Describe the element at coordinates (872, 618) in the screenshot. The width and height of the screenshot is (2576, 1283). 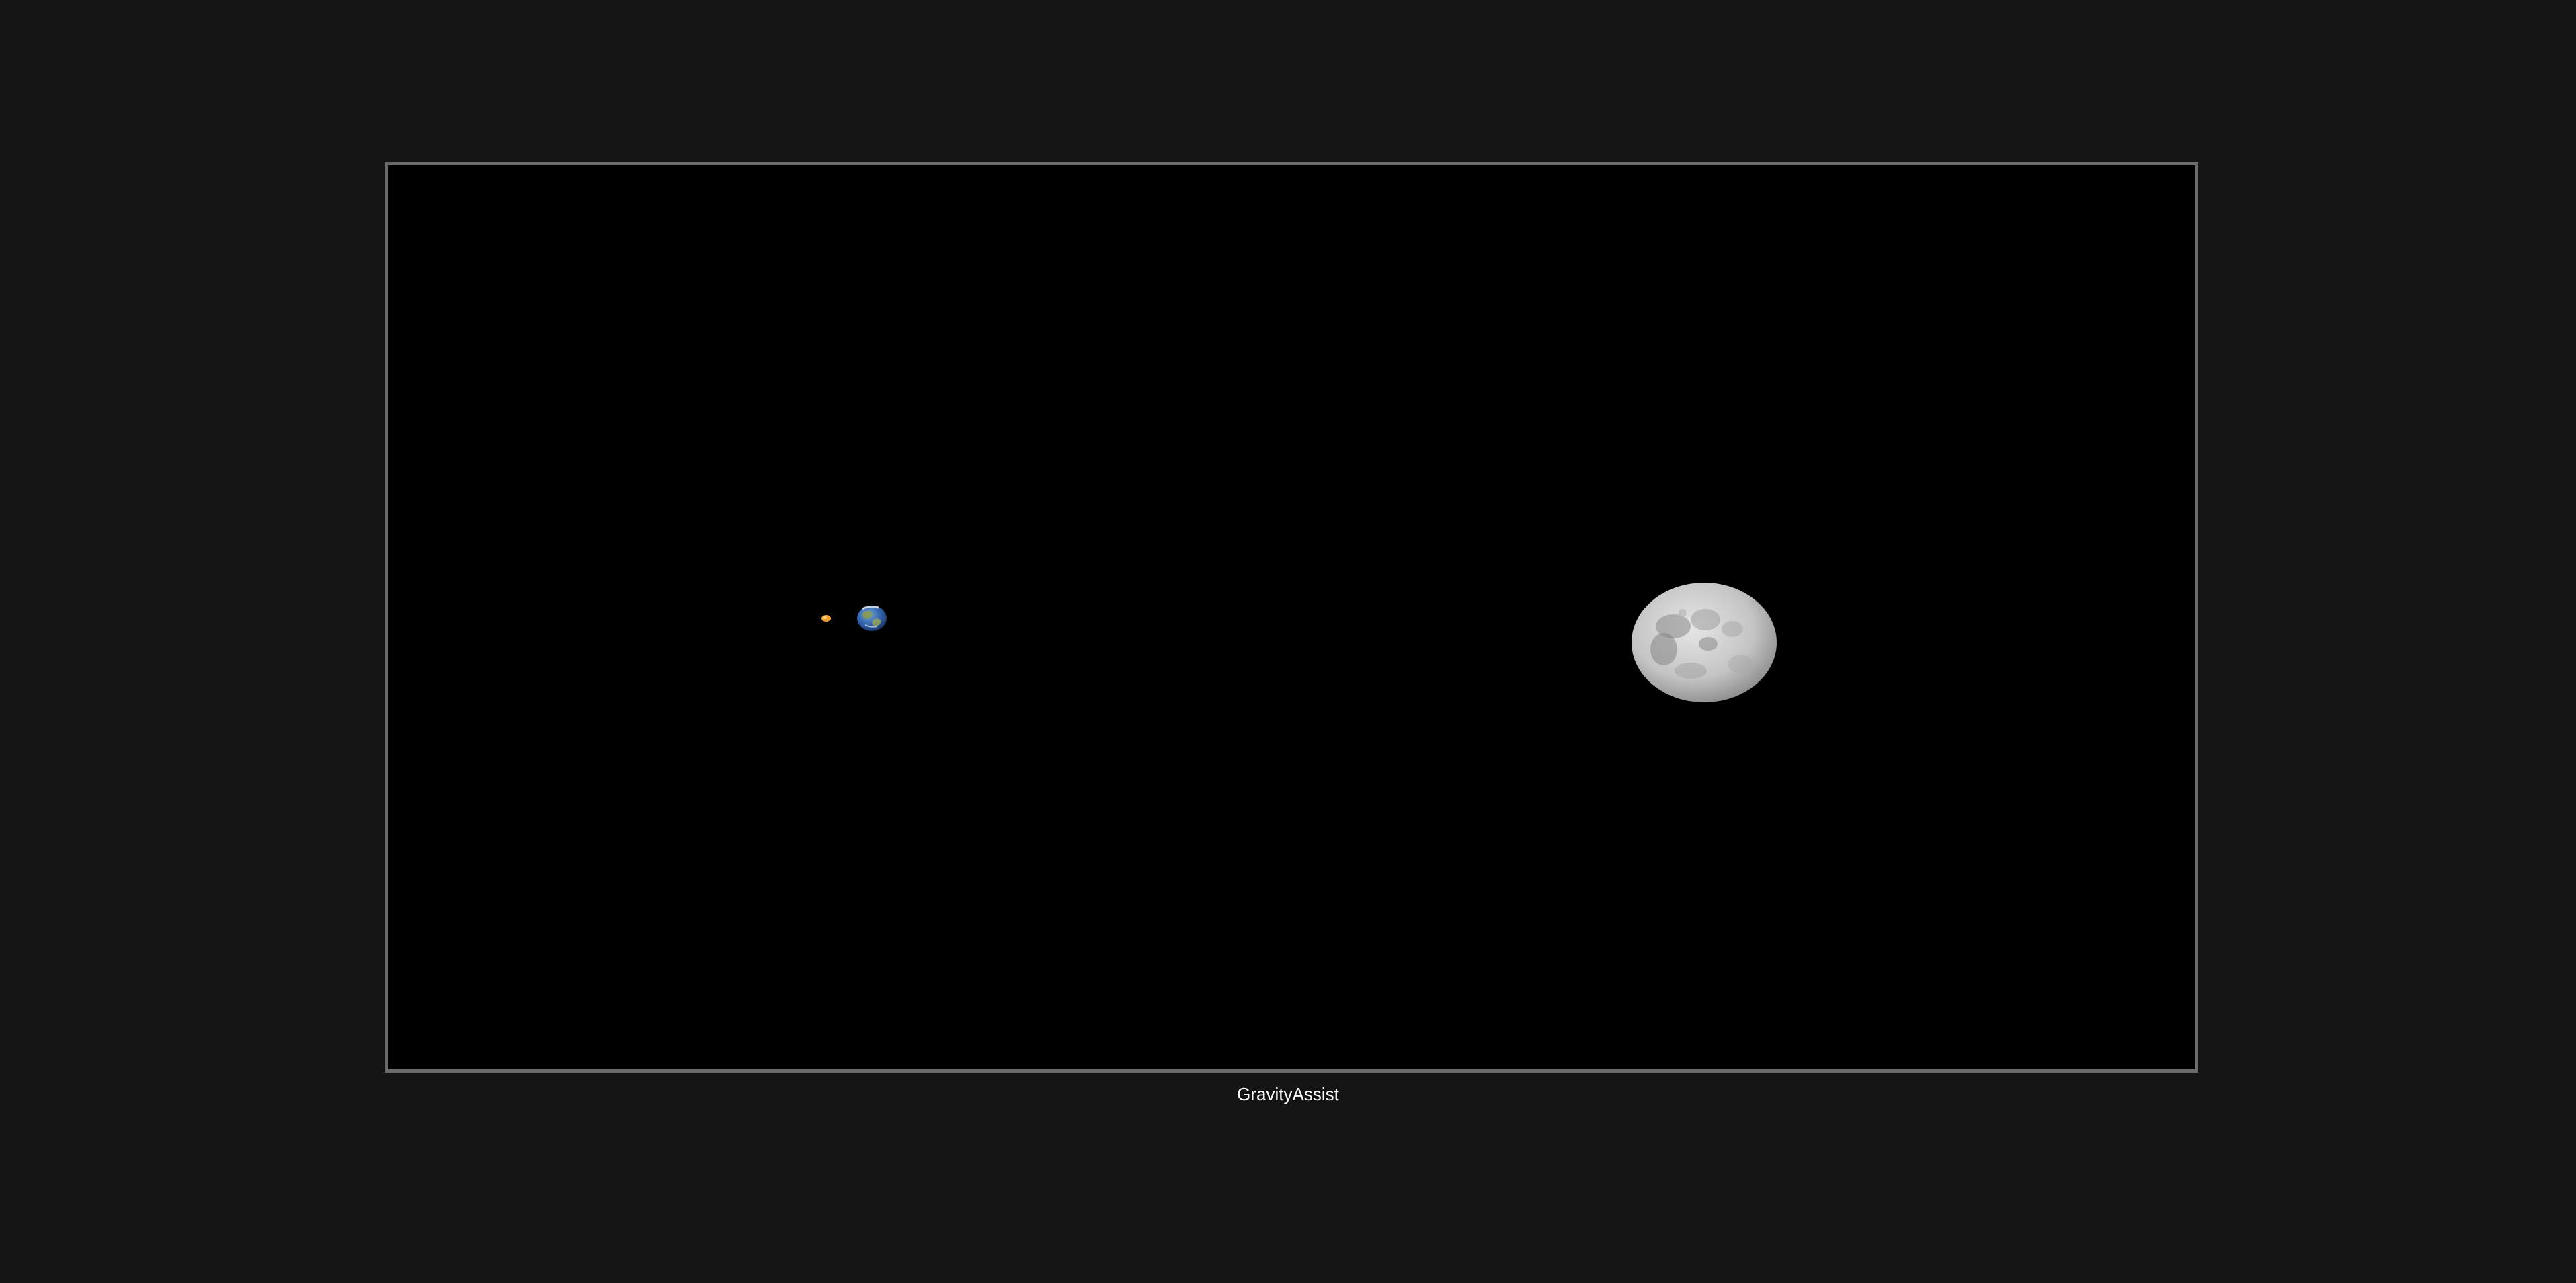
I see `earth-icon` at that location.